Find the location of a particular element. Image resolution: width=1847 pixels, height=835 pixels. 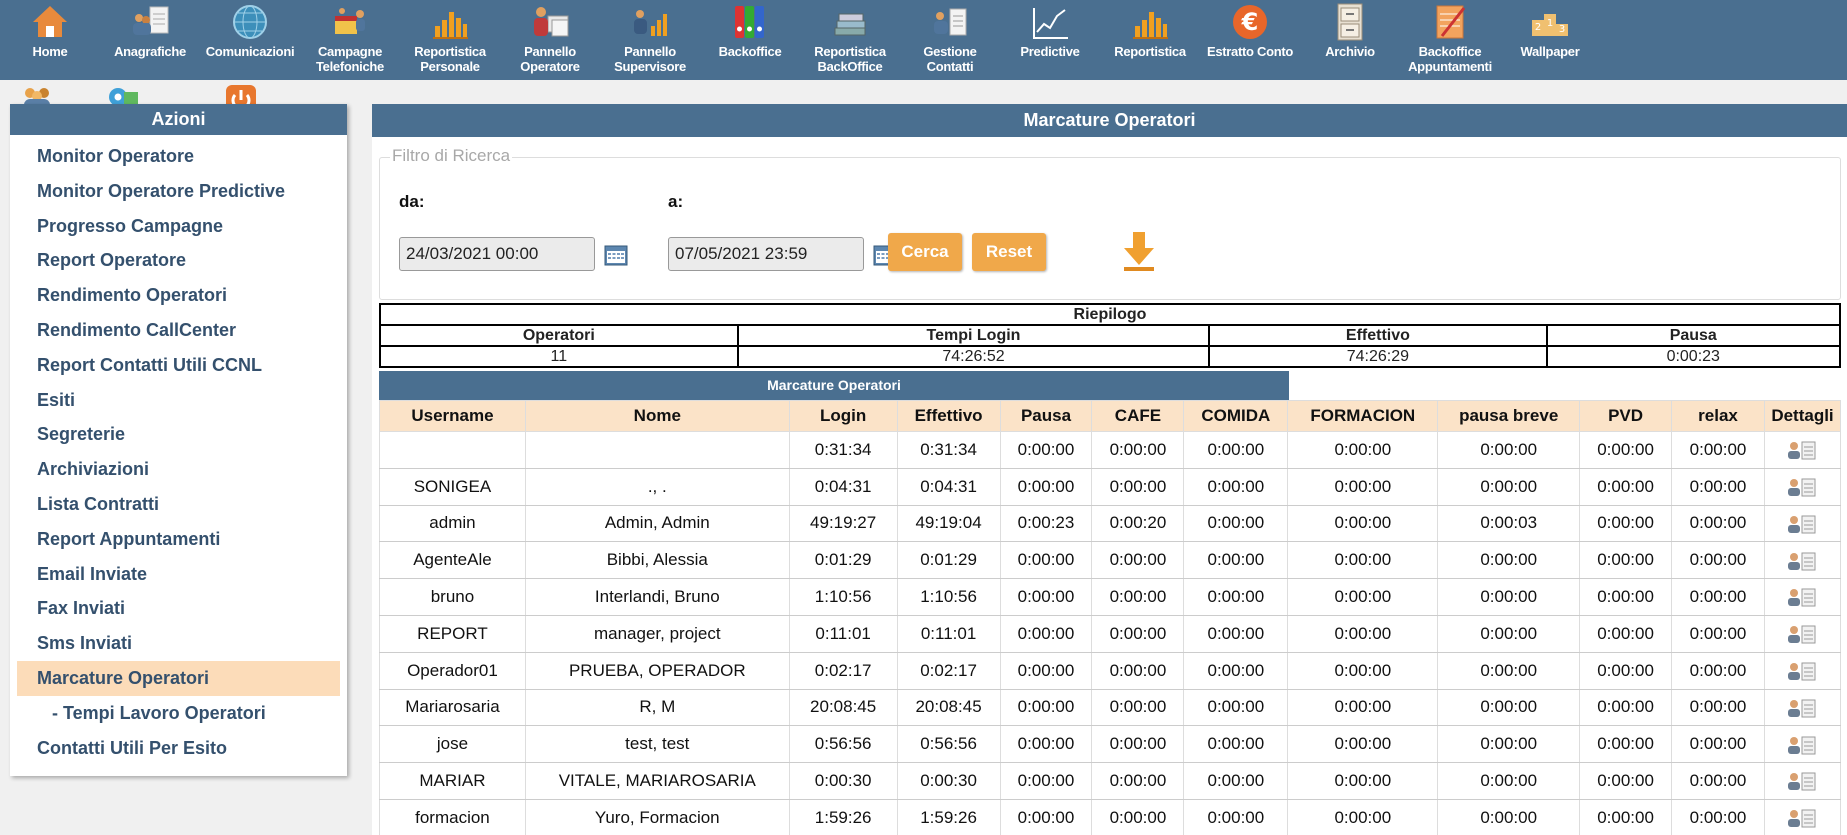

toolbar-item: Reportistica BackOffice is located at coordinates (850, 40).